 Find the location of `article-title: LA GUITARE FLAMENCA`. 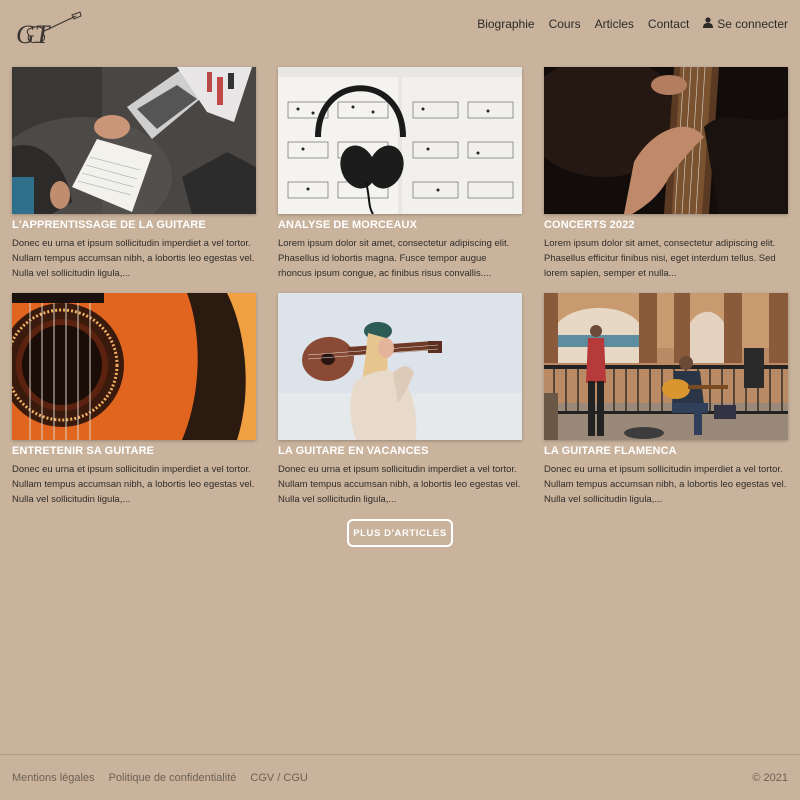

article-title: LA GUITARE FLAMENCA is located at coordinates (666, 451).